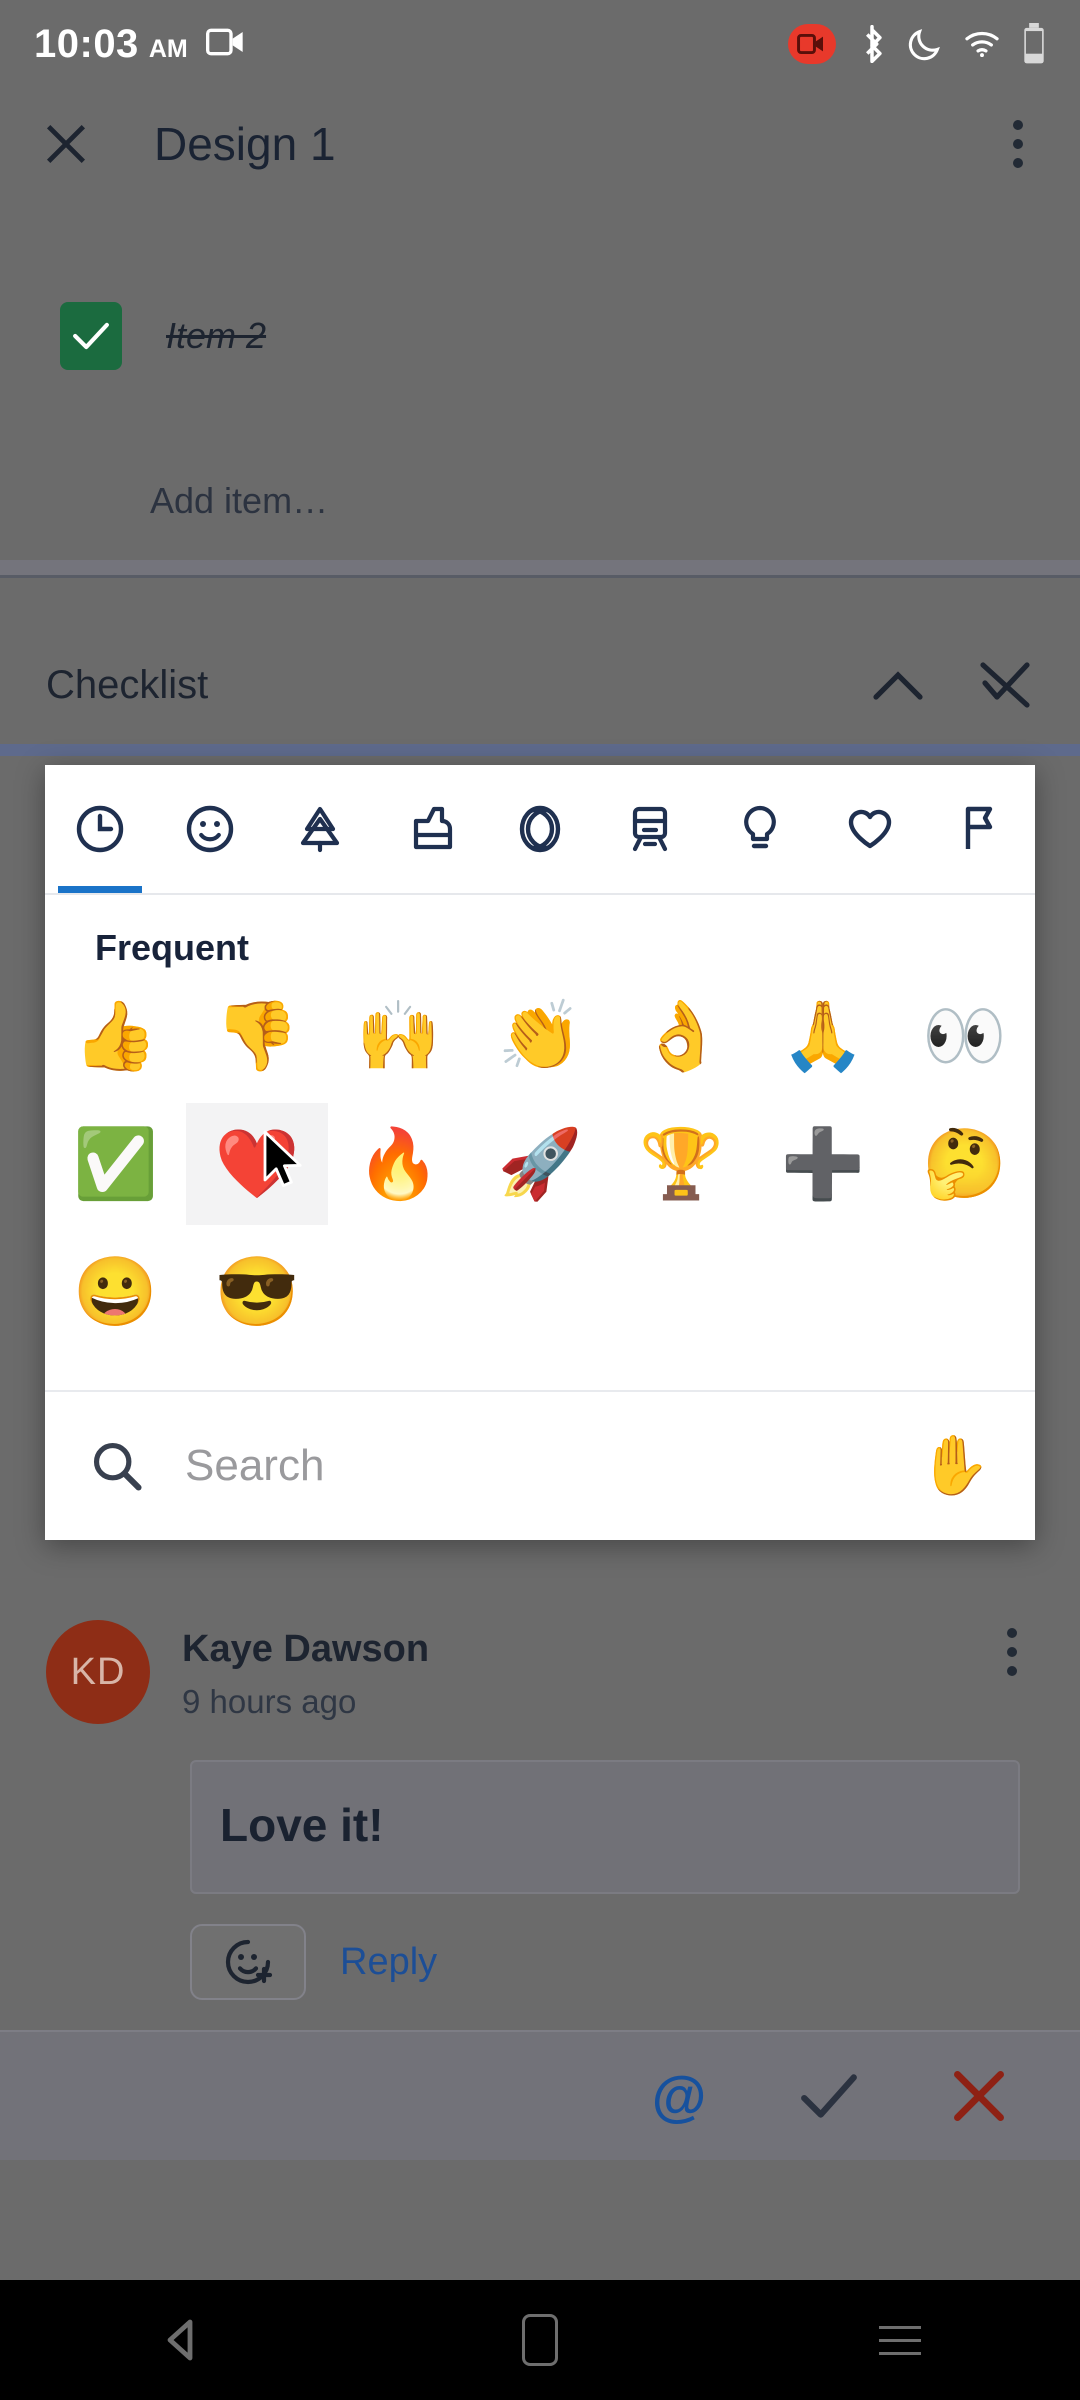  What do you see at coordinates (98, 1672) in the screenshot?
I see `avatar: KD` at bounding box center [98, 1672].